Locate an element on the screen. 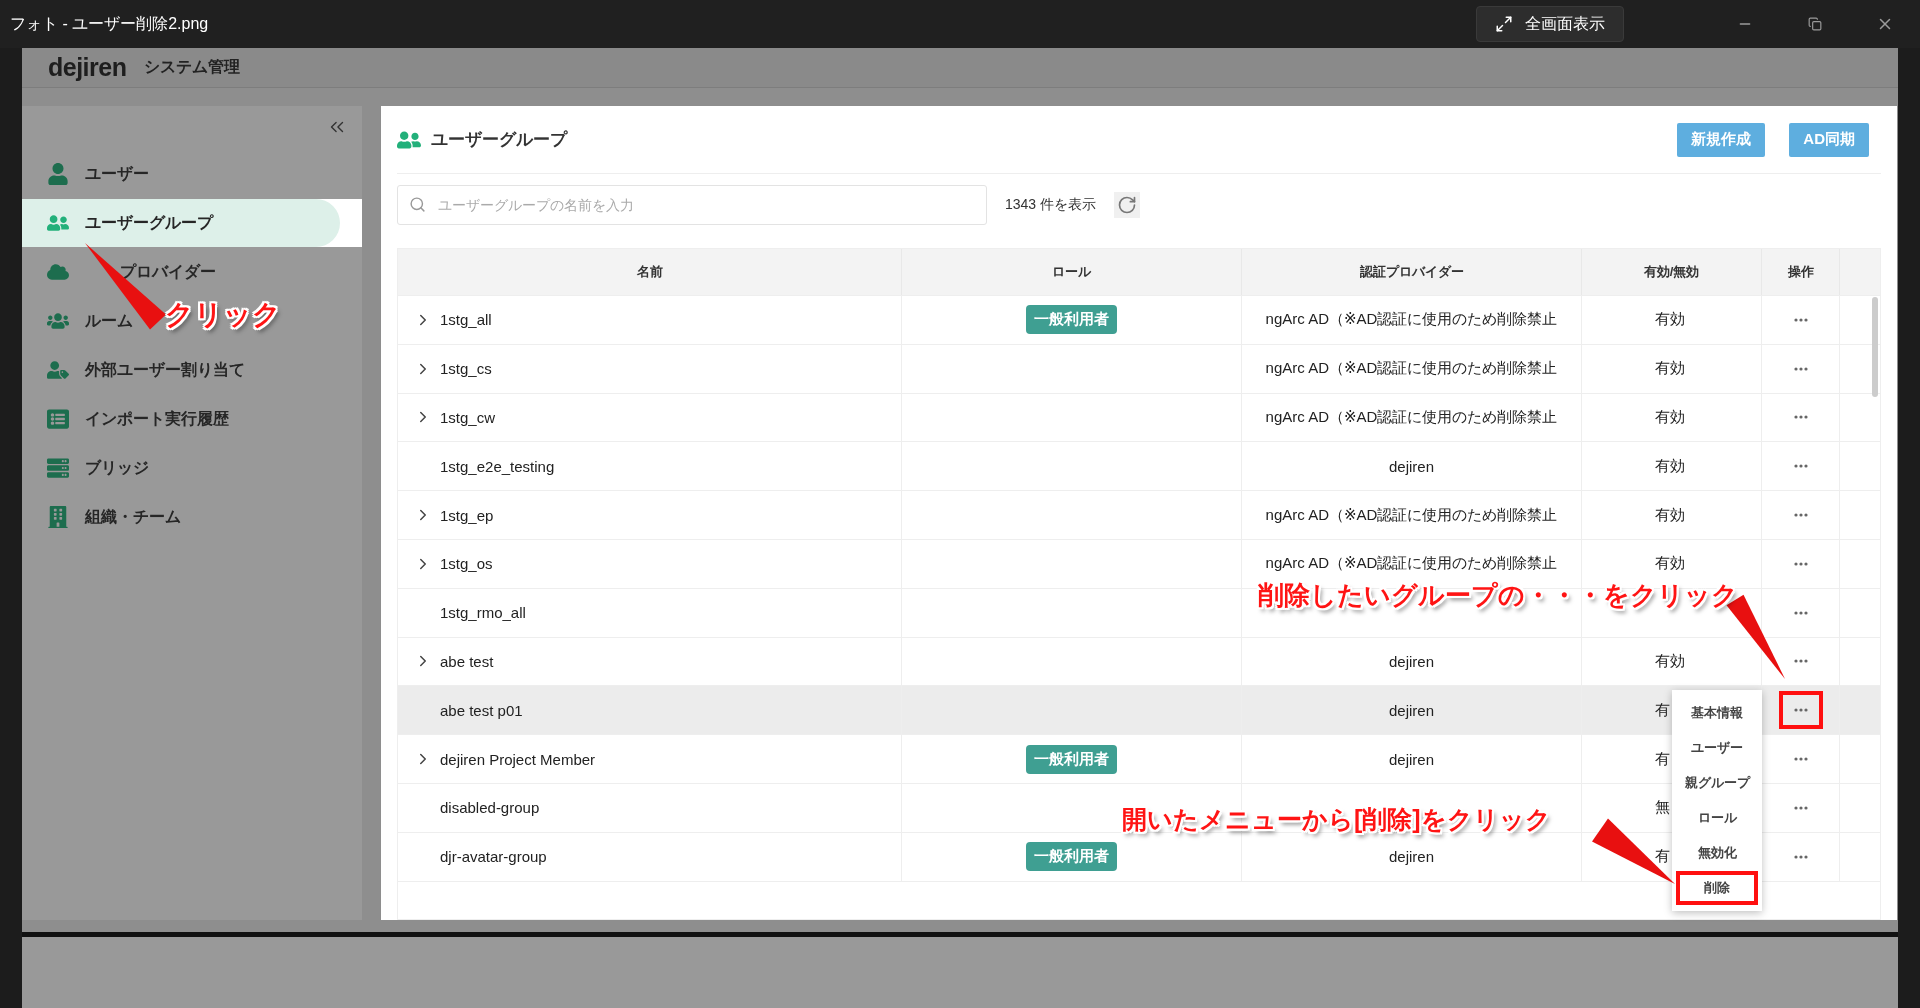  table-cell: abe test is located at coordinates (467, 661).